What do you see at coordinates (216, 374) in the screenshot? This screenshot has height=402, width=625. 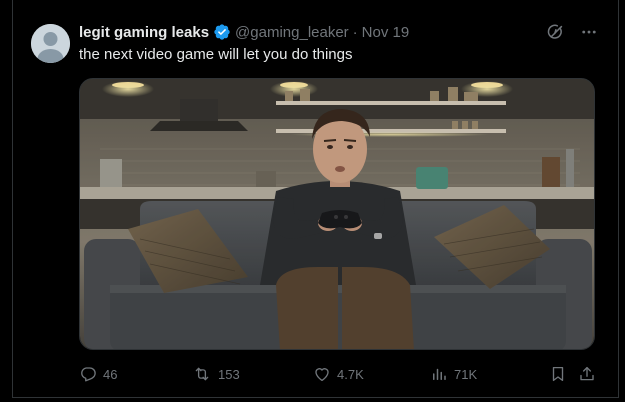 I see `repost-button: 153` at bounding box center [216, 374].